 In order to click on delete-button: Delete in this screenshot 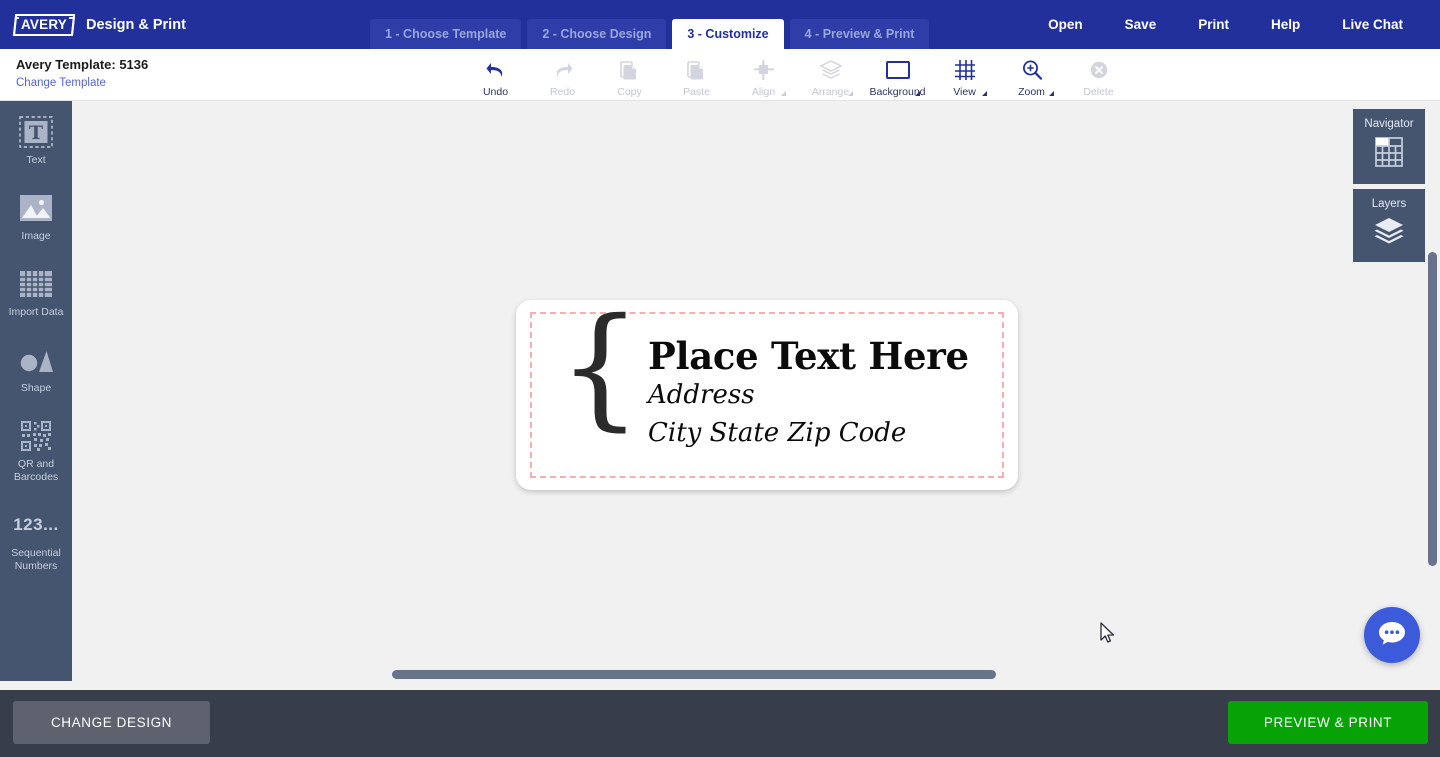, I will do `click(1098, 74)`.